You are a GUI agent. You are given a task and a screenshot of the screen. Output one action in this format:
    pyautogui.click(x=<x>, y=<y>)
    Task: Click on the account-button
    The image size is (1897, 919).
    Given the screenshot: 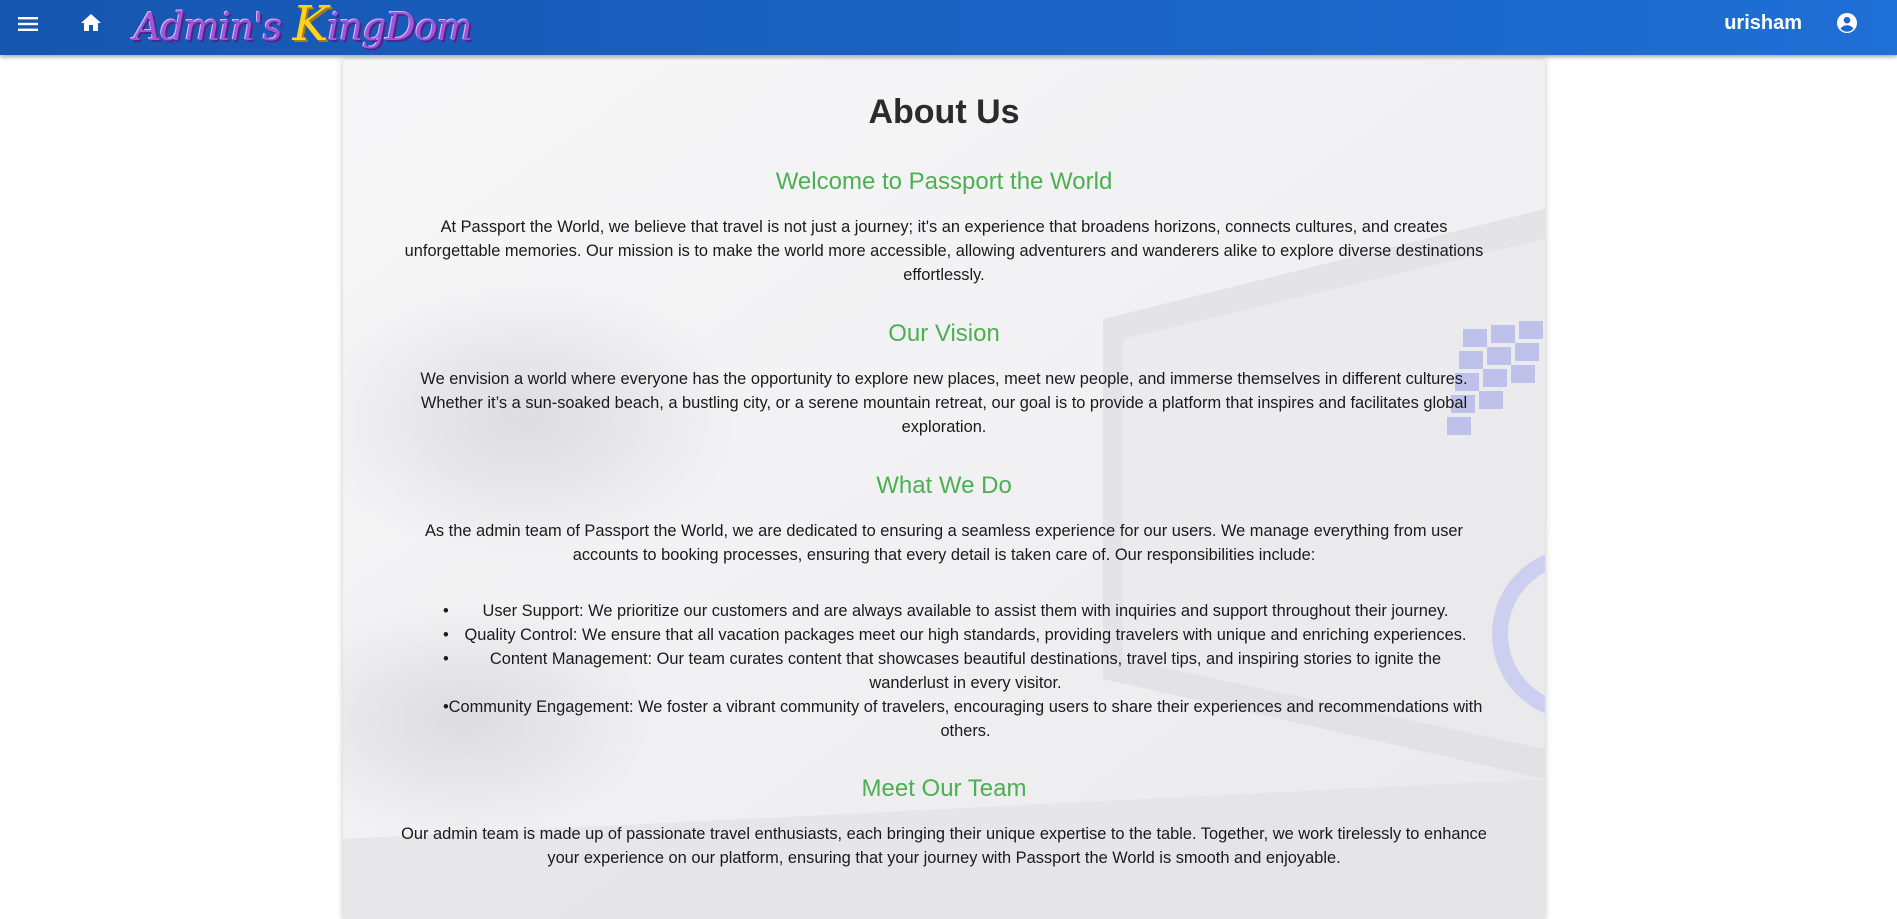 What is the action you would take?
    pyautogui.click(x=1847, y=23)
    